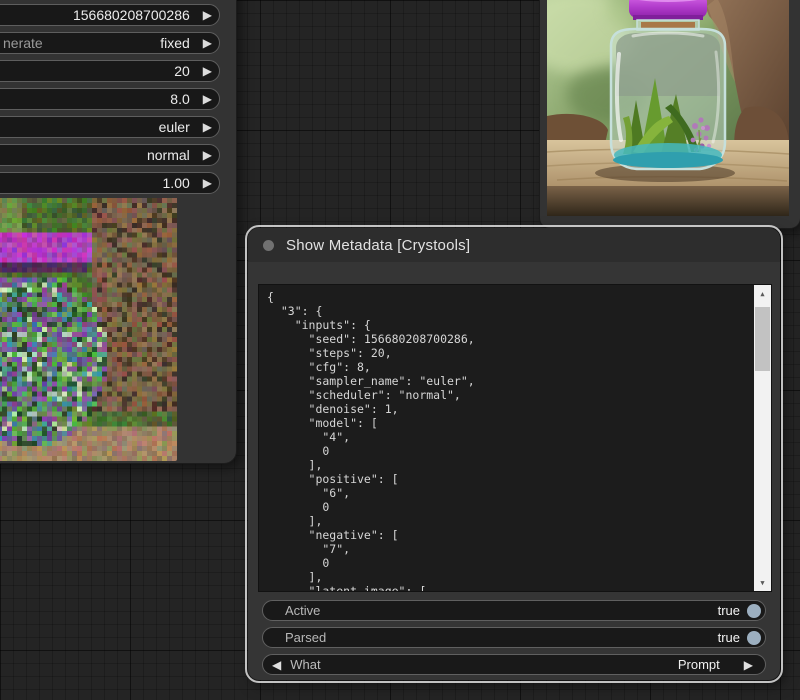 The image size is (800, 700). Describe the element at coordinates (698, 664) in the screenshot. I see `what-selector-value: Prompt` at that location.